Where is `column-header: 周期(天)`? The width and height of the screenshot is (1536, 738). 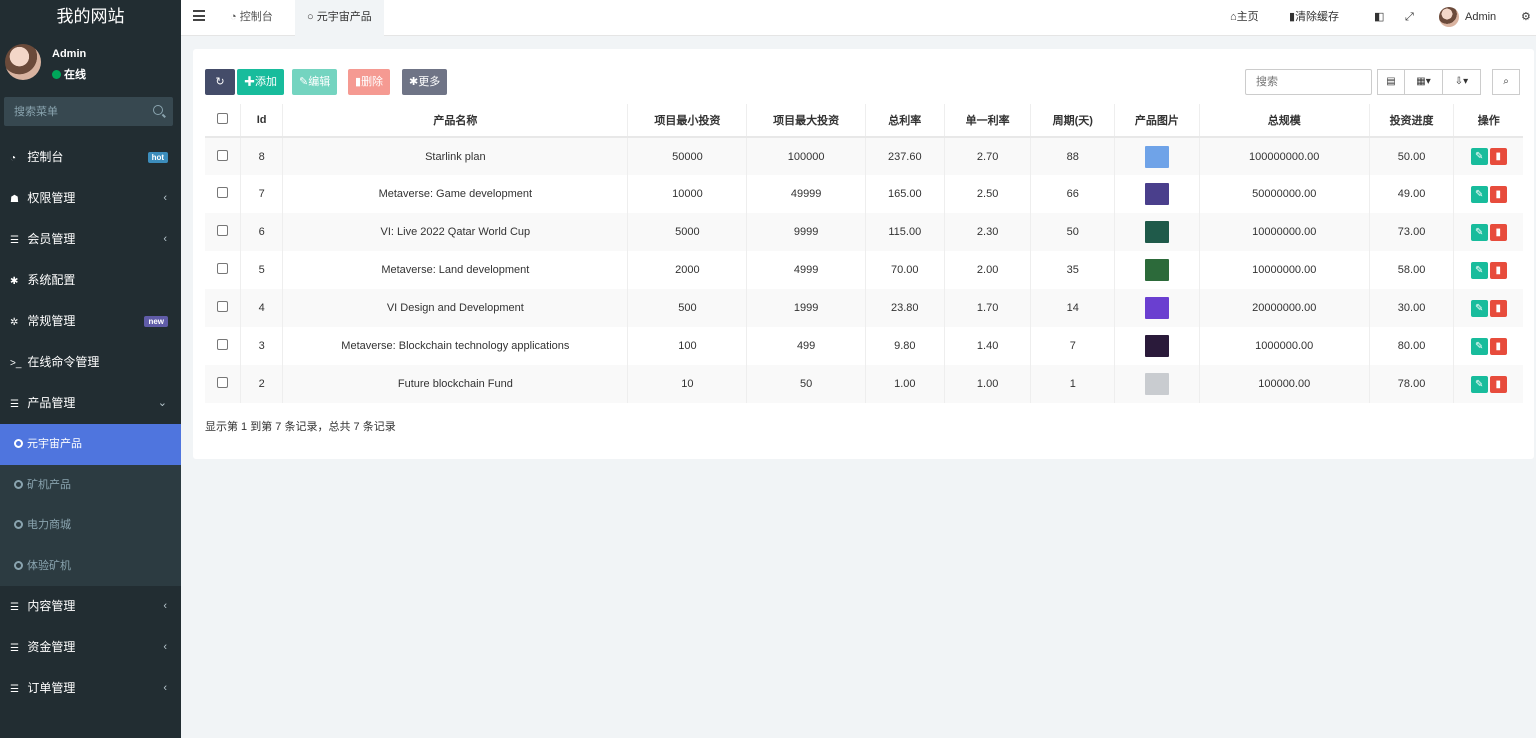
column-header: 周期(天) is located at coordinates (1073, 121).